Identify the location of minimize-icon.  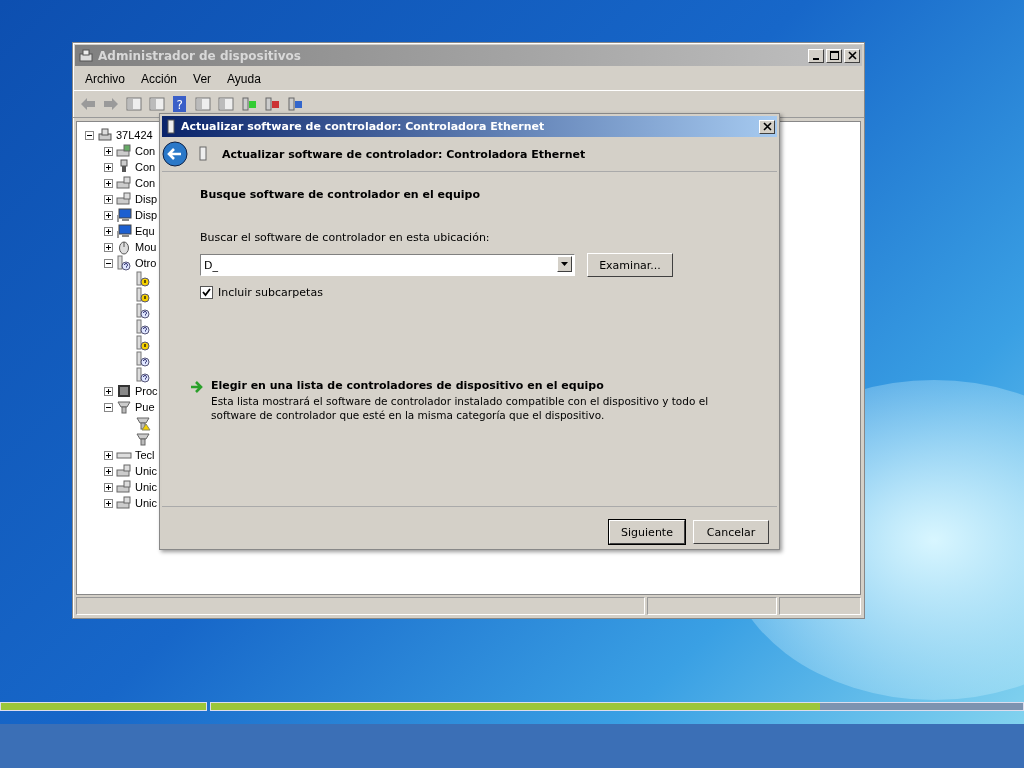
(816, 58).